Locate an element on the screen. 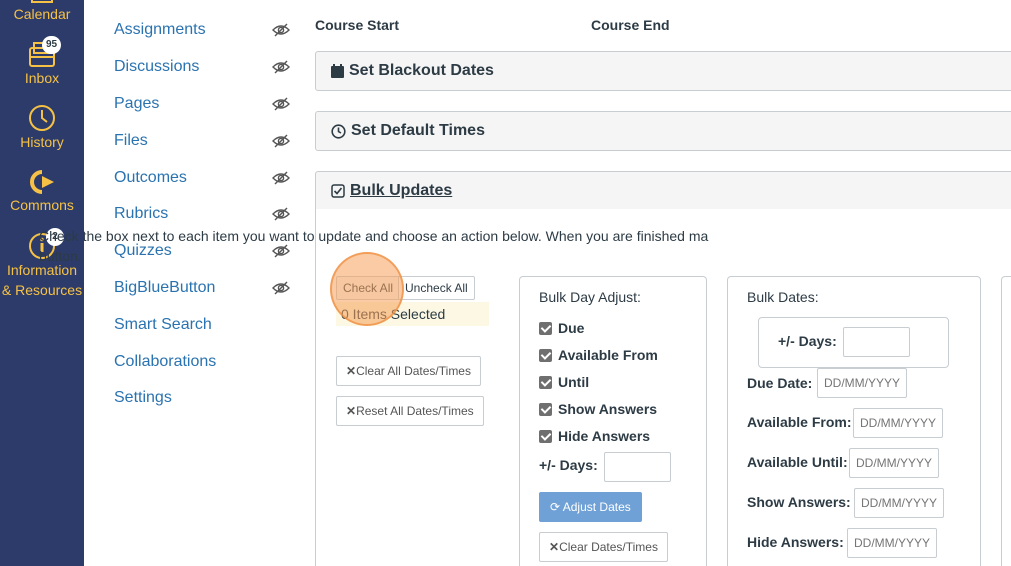 Image resolution: width=1011 pixels, height=566 pixels. blackout-dates-title: Set Blackout Dates is located at coordinates (421, 70).